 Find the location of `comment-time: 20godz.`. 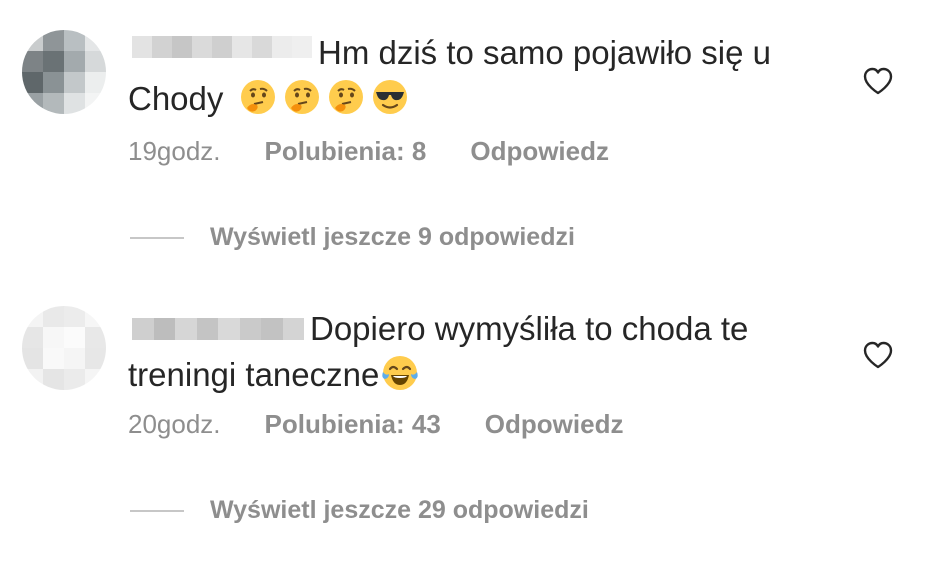

comment-time: 20godz. is located at coordinates (174, 424).